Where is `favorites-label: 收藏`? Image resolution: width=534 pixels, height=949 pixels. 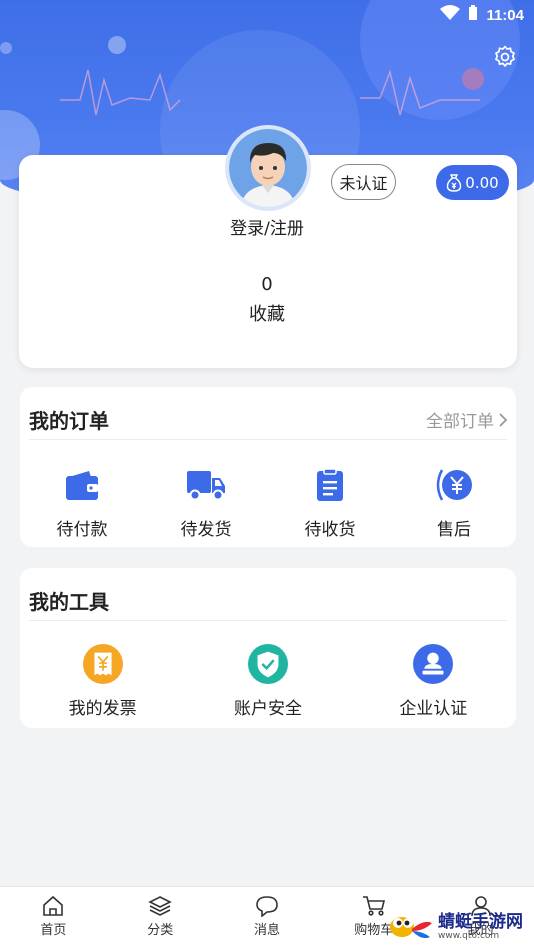
favorites-label: 收藏 is located at coordinates (267, 313).